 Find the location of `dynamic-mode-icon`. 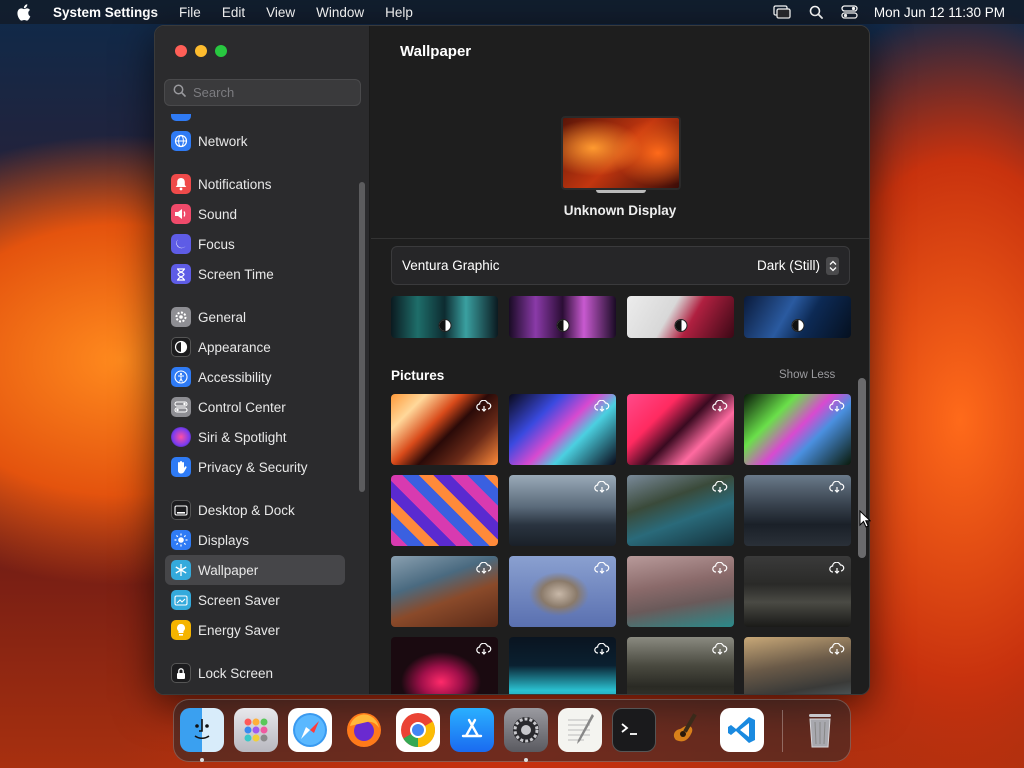

dynamic-mode-icon is located at coordinates (444, 325).